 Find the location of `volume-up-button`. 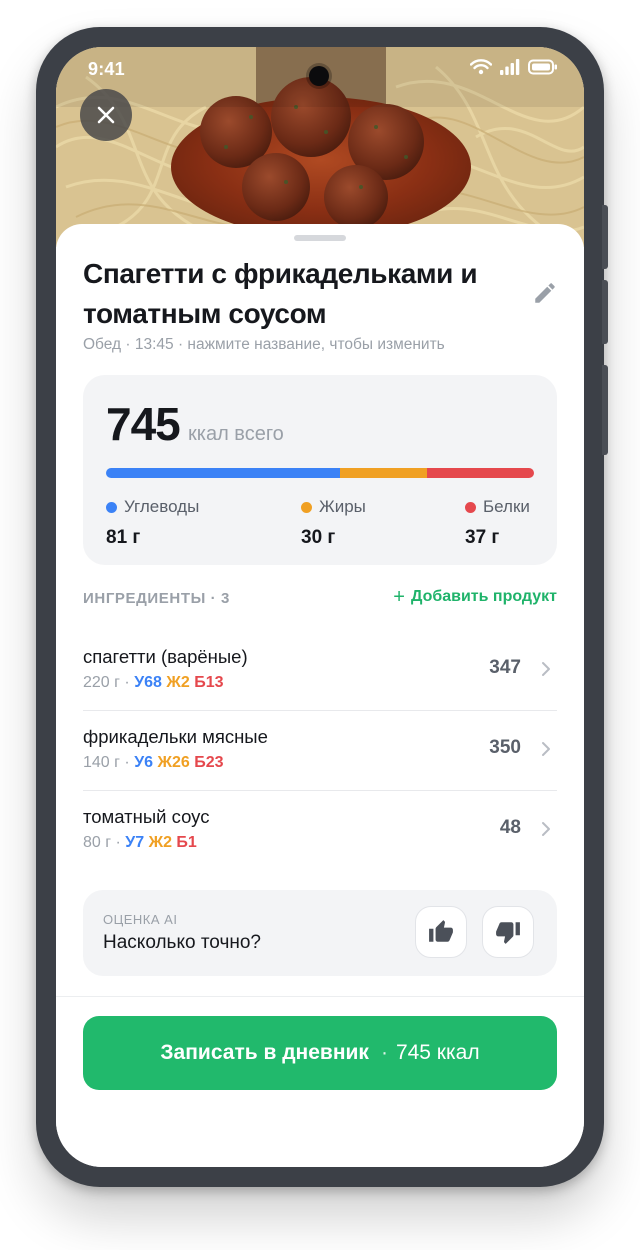

volume-up-button is located at coordinates (605, 237).